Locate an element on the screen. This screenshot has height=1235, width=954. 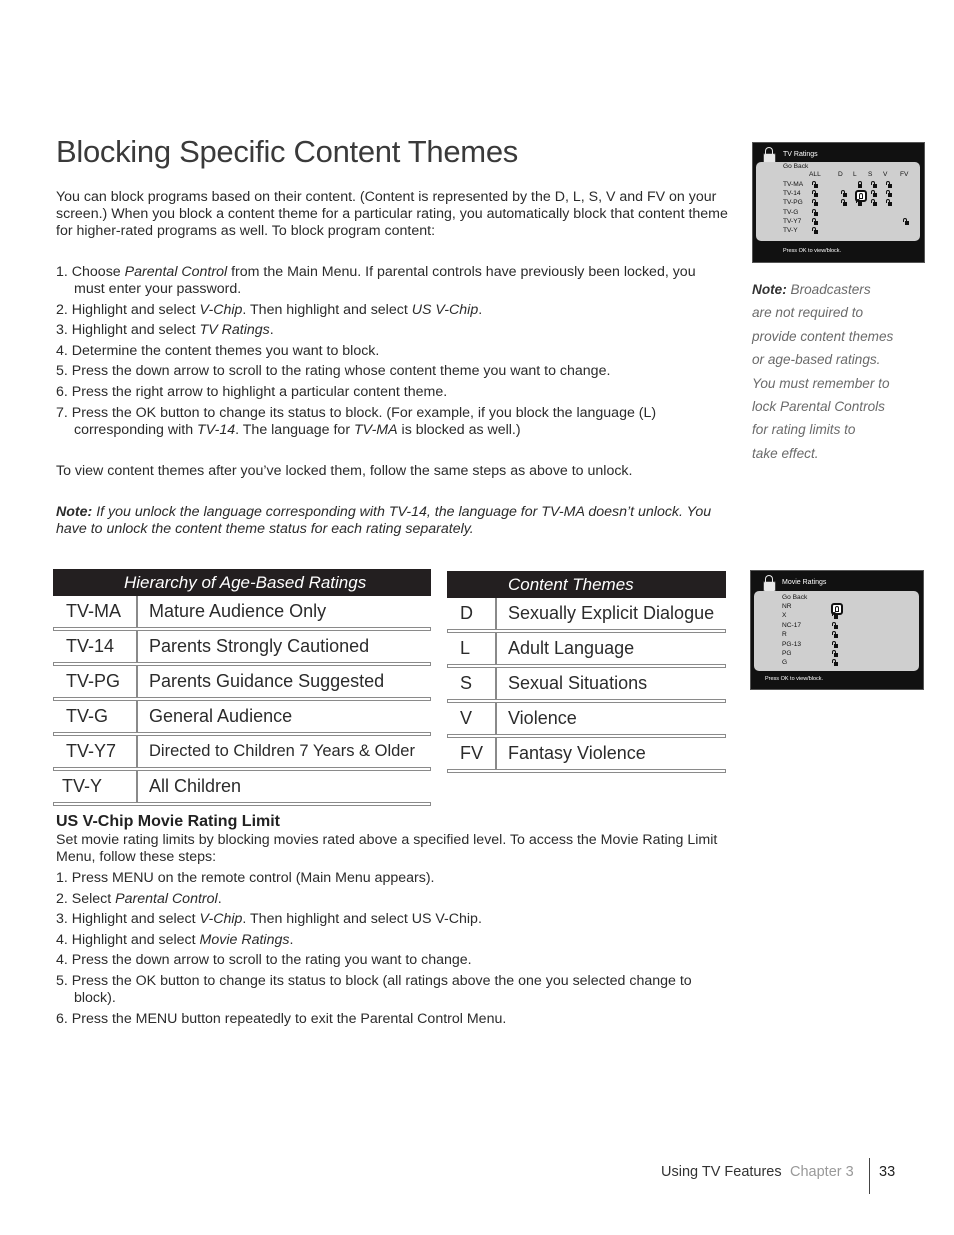
ratings-panel: Go Back NR X NC-17 R PG-13 PG G is located at coordinates (836, 631).